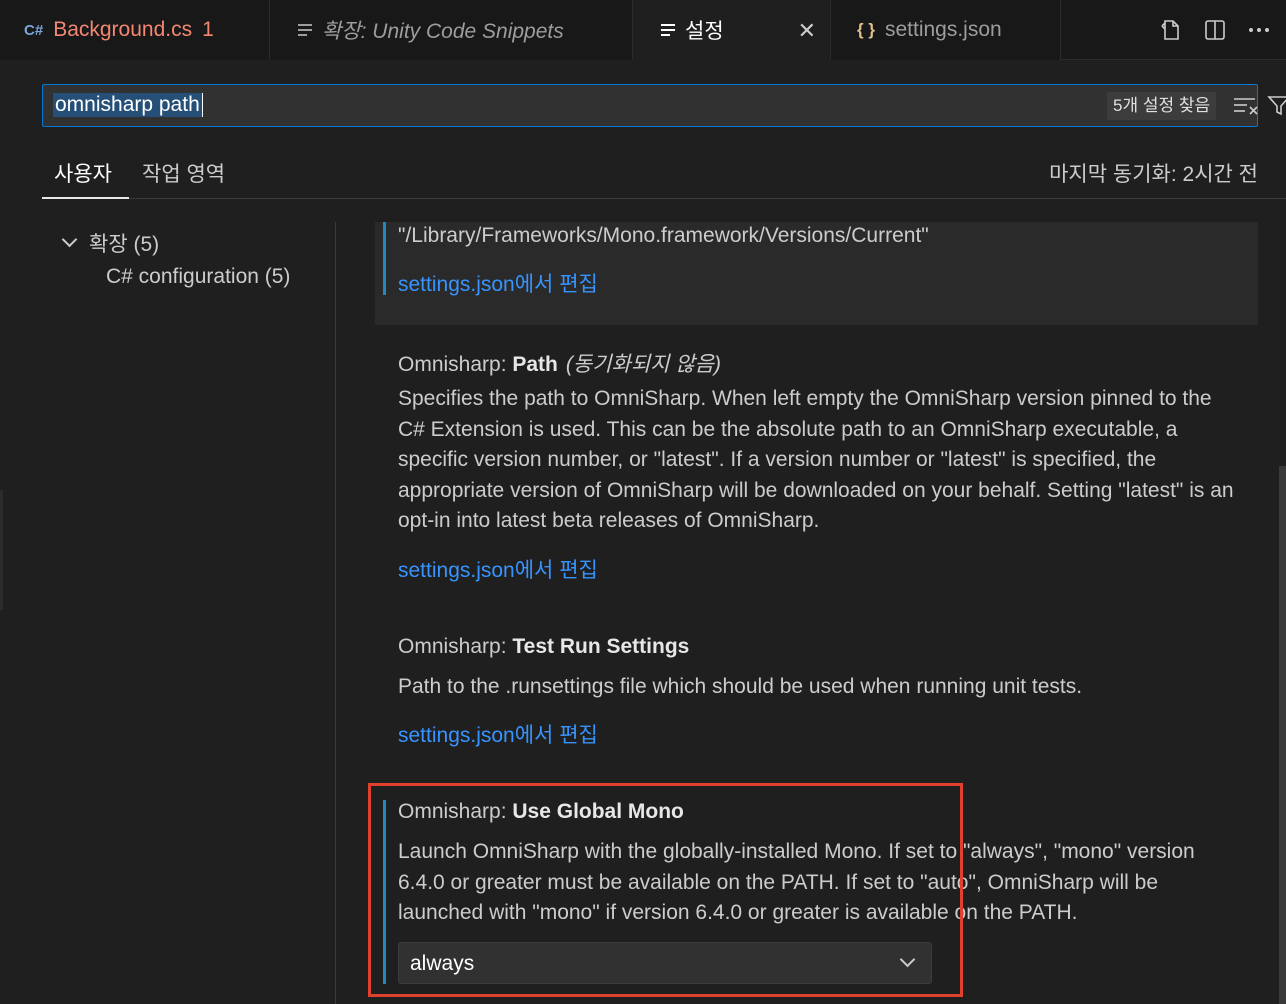  Describe the element at coordinates (668, 30) in the screenshot. I see `settings-editor-icon` at that location.